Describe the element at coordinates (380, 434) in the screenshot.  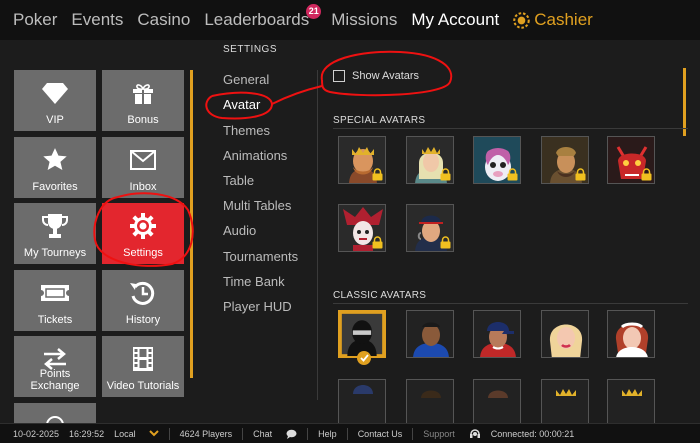
I see `contact-us-link: Contact Us` at that location.